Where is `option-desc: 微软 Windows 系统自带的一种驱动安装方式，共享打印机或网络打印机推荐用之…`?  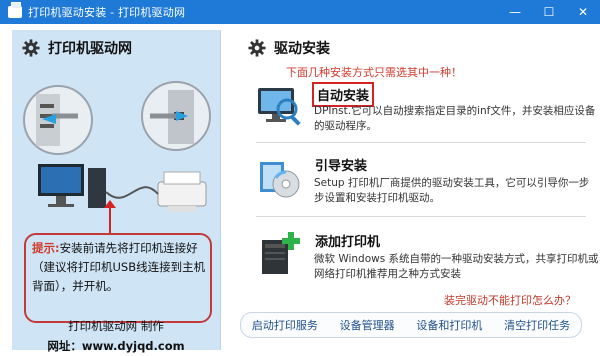 option-desc: 微软 Windows 系统自带的一种驱动安装方式，共享打印机或网络打印机推荐用之… is located at coordinates (456, 266).